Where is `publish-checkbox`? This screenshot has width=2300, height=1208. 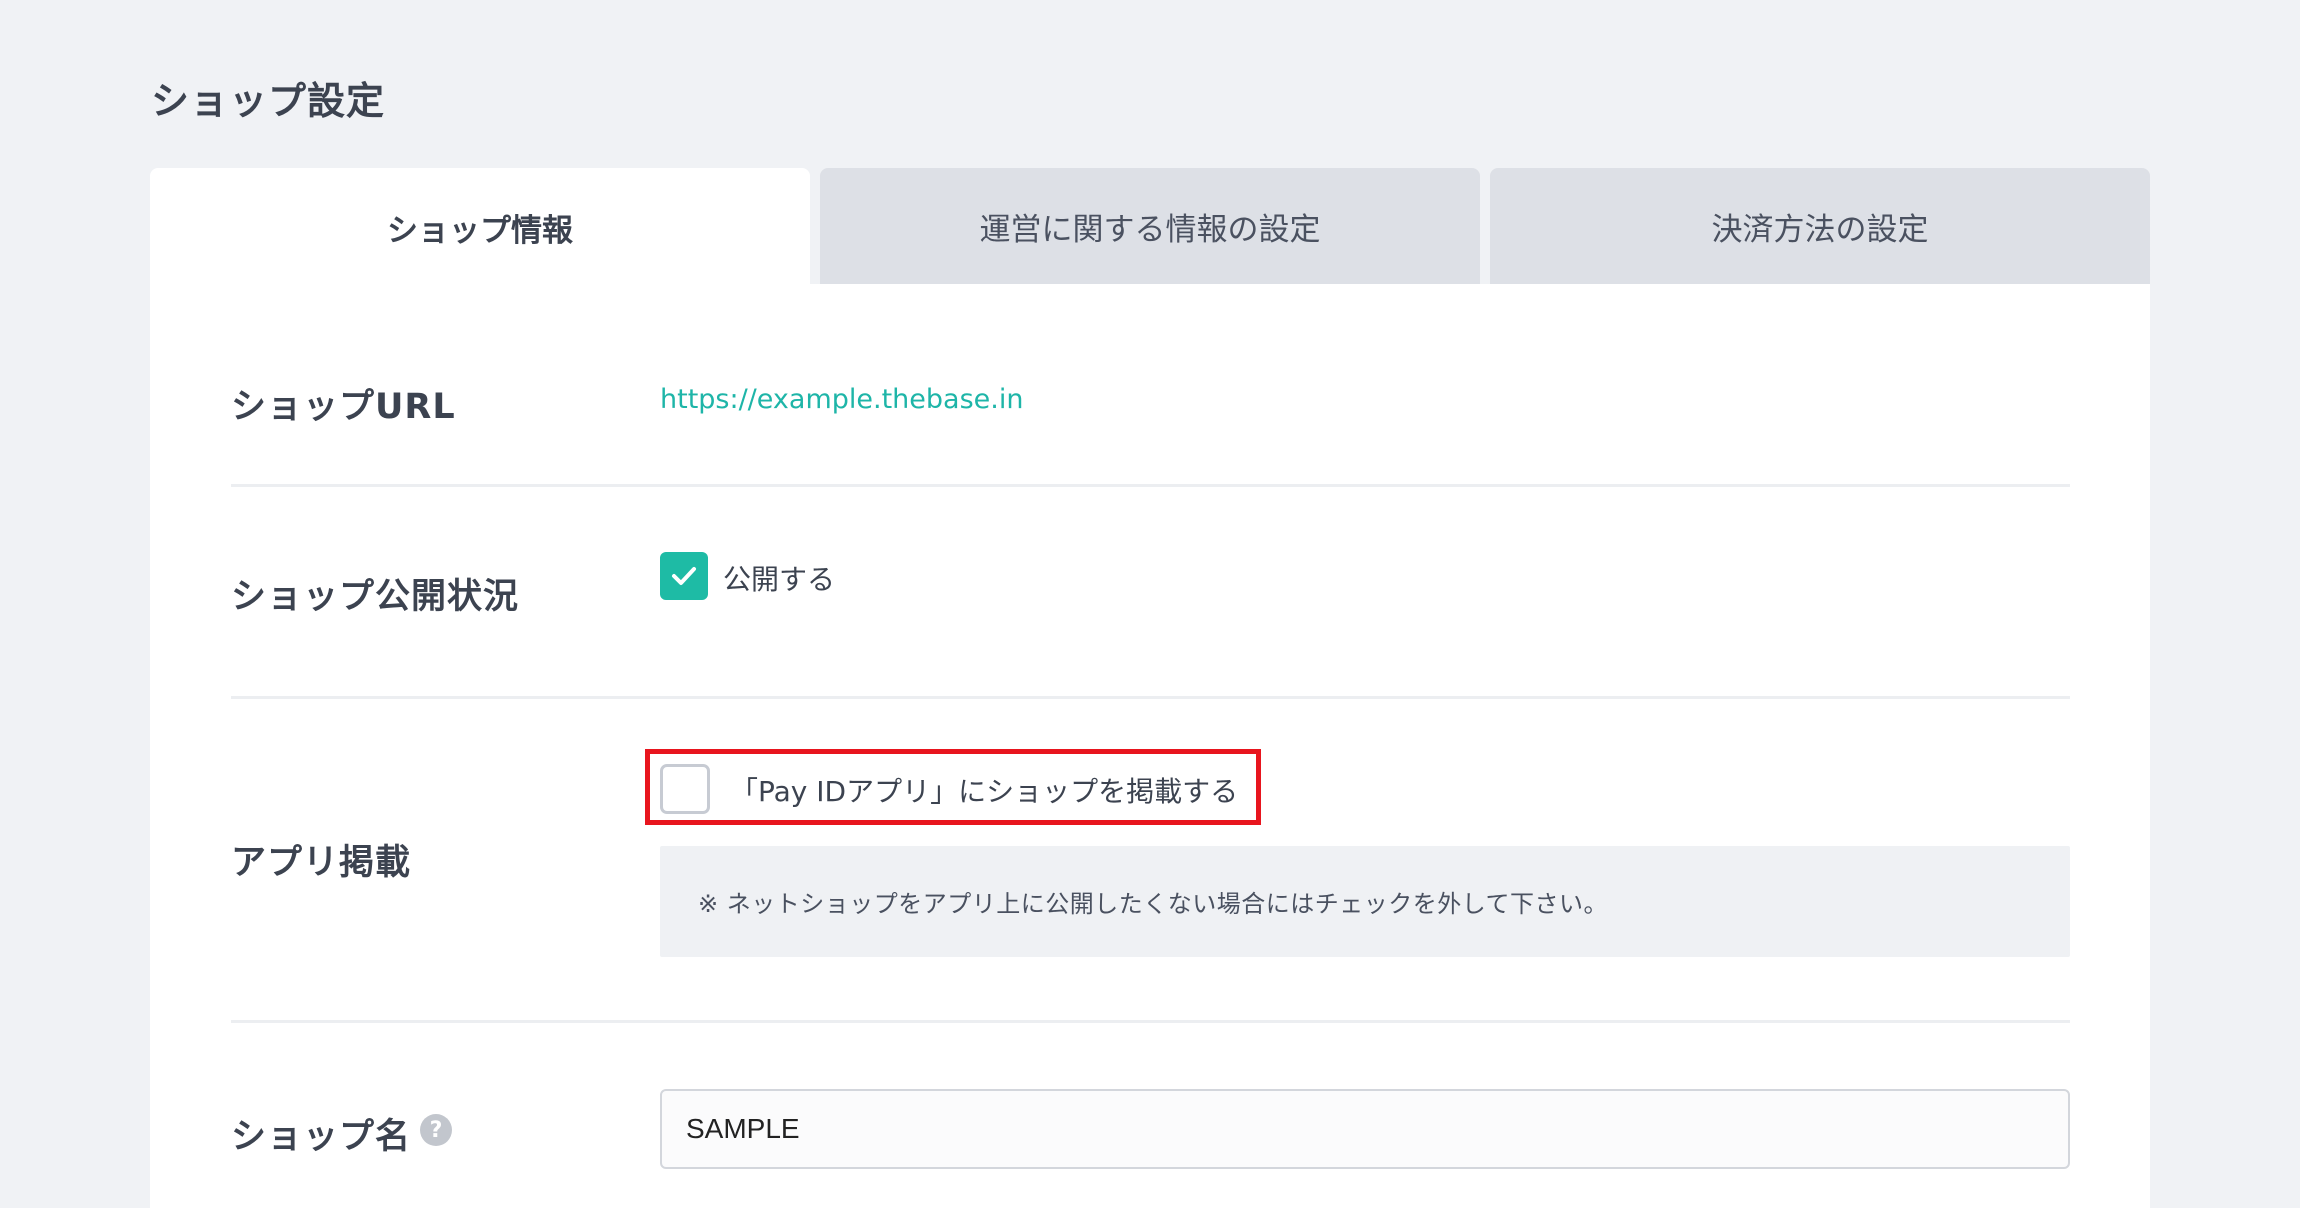
publish-checkbox is located at coordinates (684, 576).